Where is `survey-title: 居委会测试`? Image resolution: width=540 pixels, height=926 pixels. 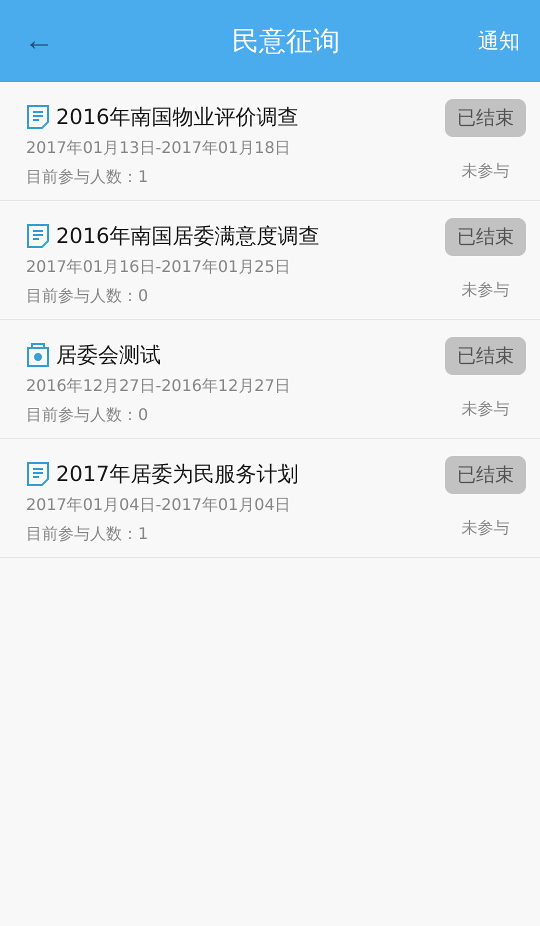
survey-title: 居委会测试 is located at coordinates (108, 355).